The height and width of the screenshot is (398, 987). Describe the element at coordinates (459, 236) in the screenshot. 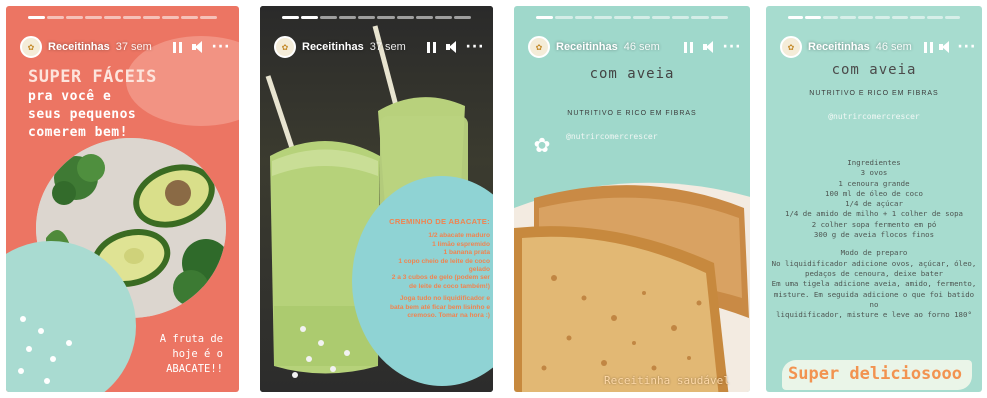

I see `ingredient-line: 1/2 abacate maduro` at that location.